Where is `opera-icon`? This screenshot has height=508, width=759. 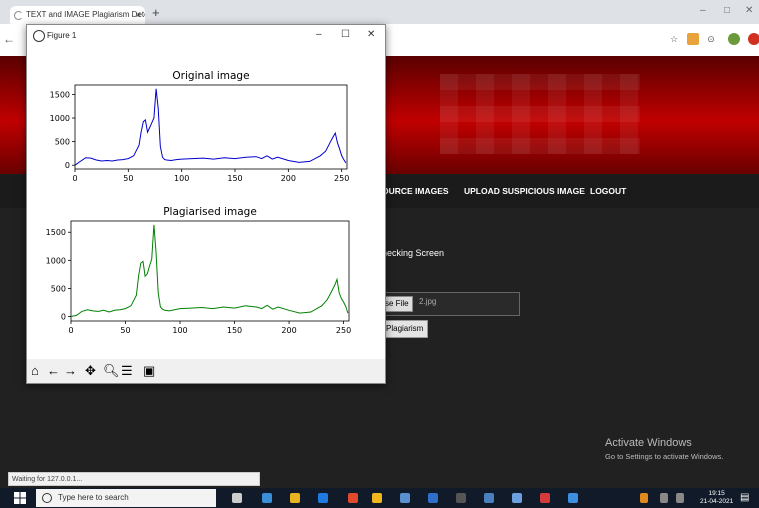
opera-icon is located at coordinates (753, 39).